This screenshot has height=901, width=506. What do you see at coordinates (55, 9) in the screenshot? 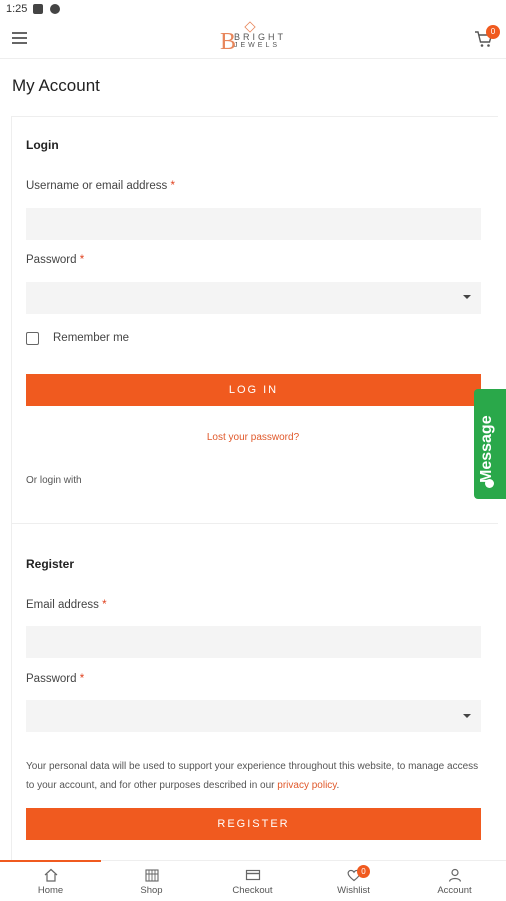
I see `location-icon` at bounding box center [55, 9].